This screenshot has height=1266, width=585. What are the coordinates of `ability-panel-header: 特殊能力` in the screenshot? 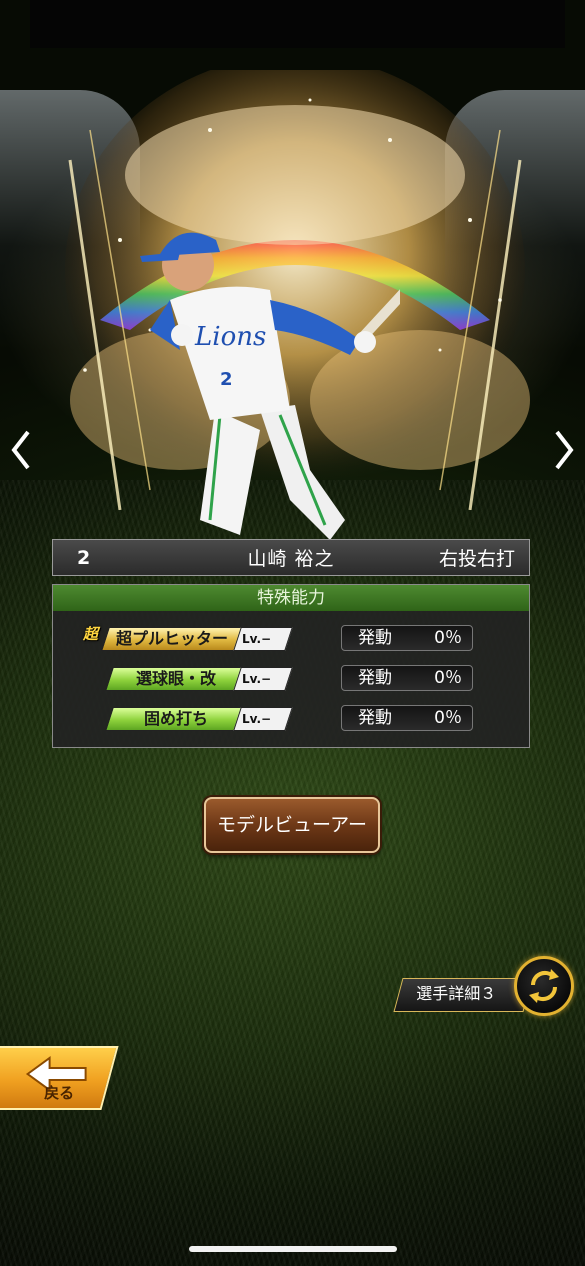 It's located at (291, 598).